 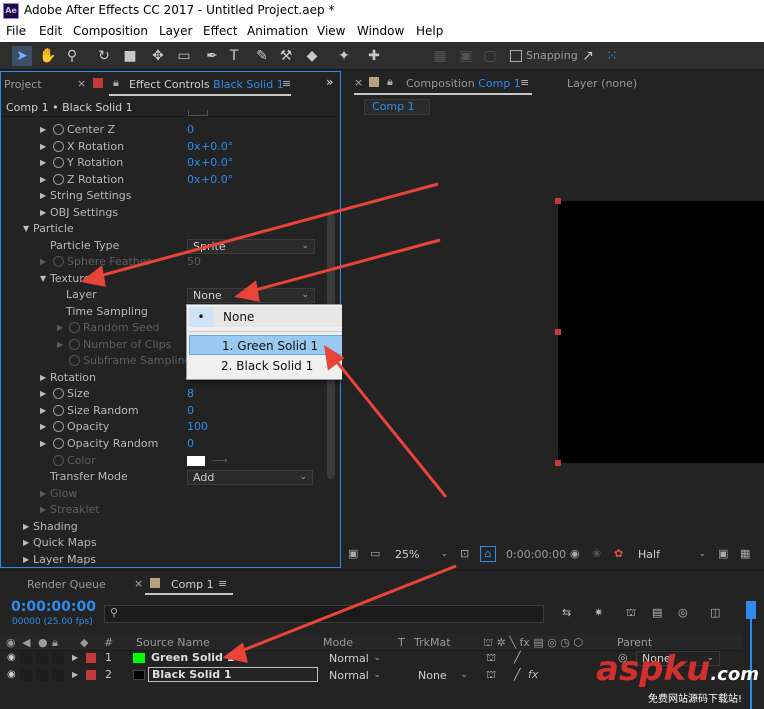 I want to click on watermark: aspku.com 免费网站源码下载站!, so click(x=680, y=680).